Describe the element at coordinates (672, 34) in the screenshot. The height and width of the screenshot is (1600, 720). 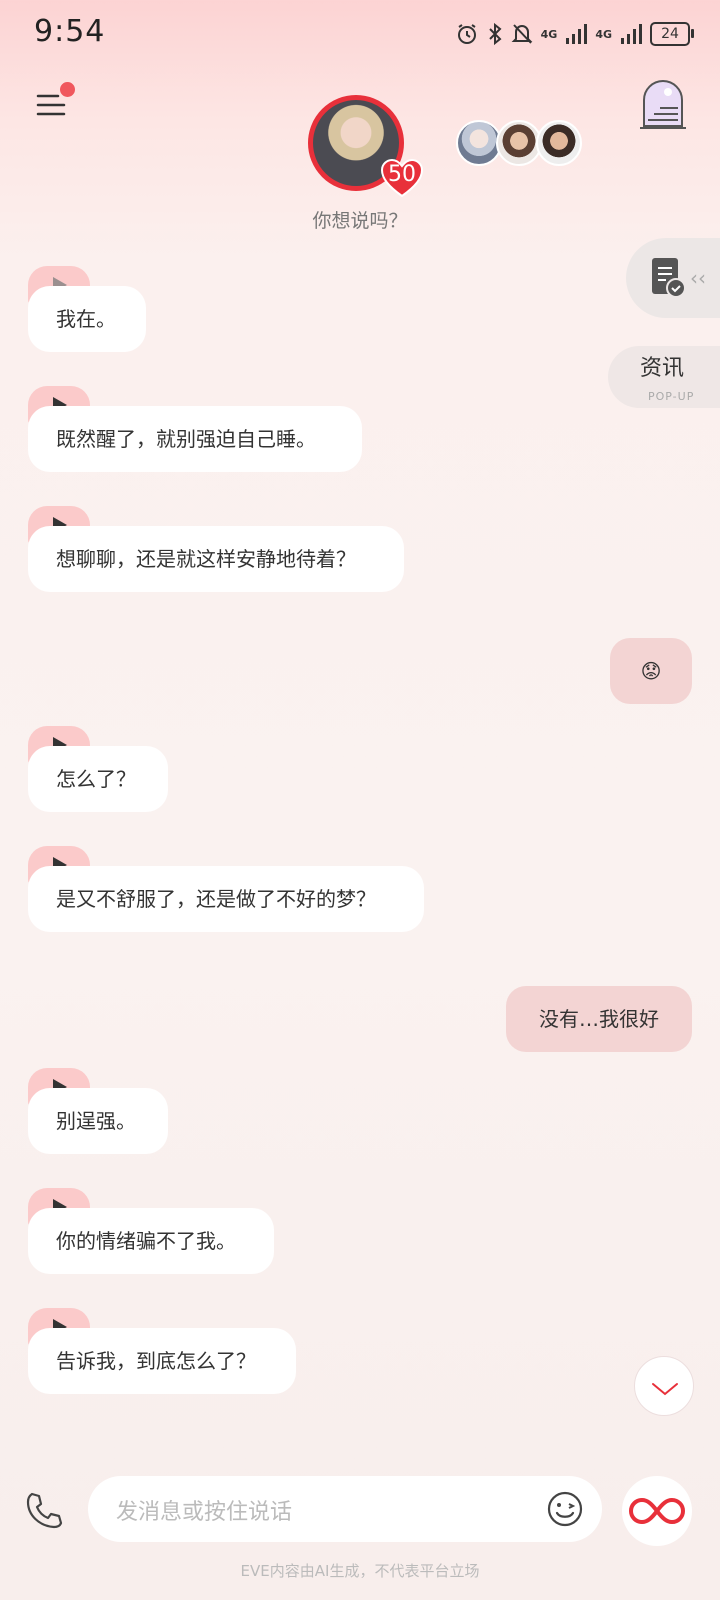
I see `battery-indicator: 24` at that location.